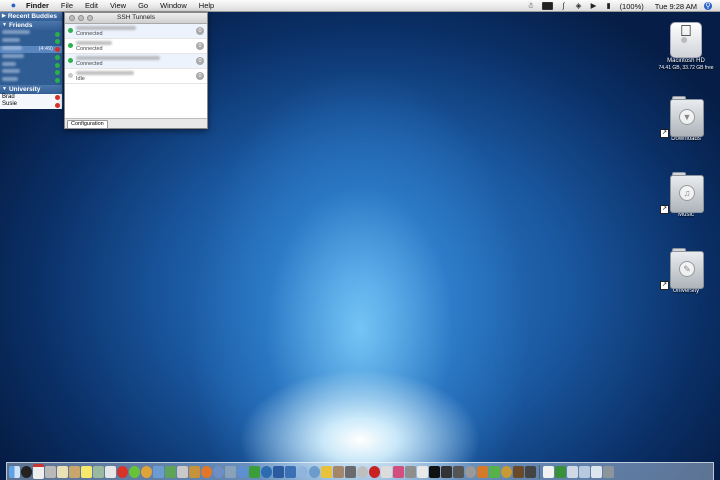  What do you see at coordinates (290, 471) in the screenshot?
I see `bird-icon` at bounding box center [290, 471].